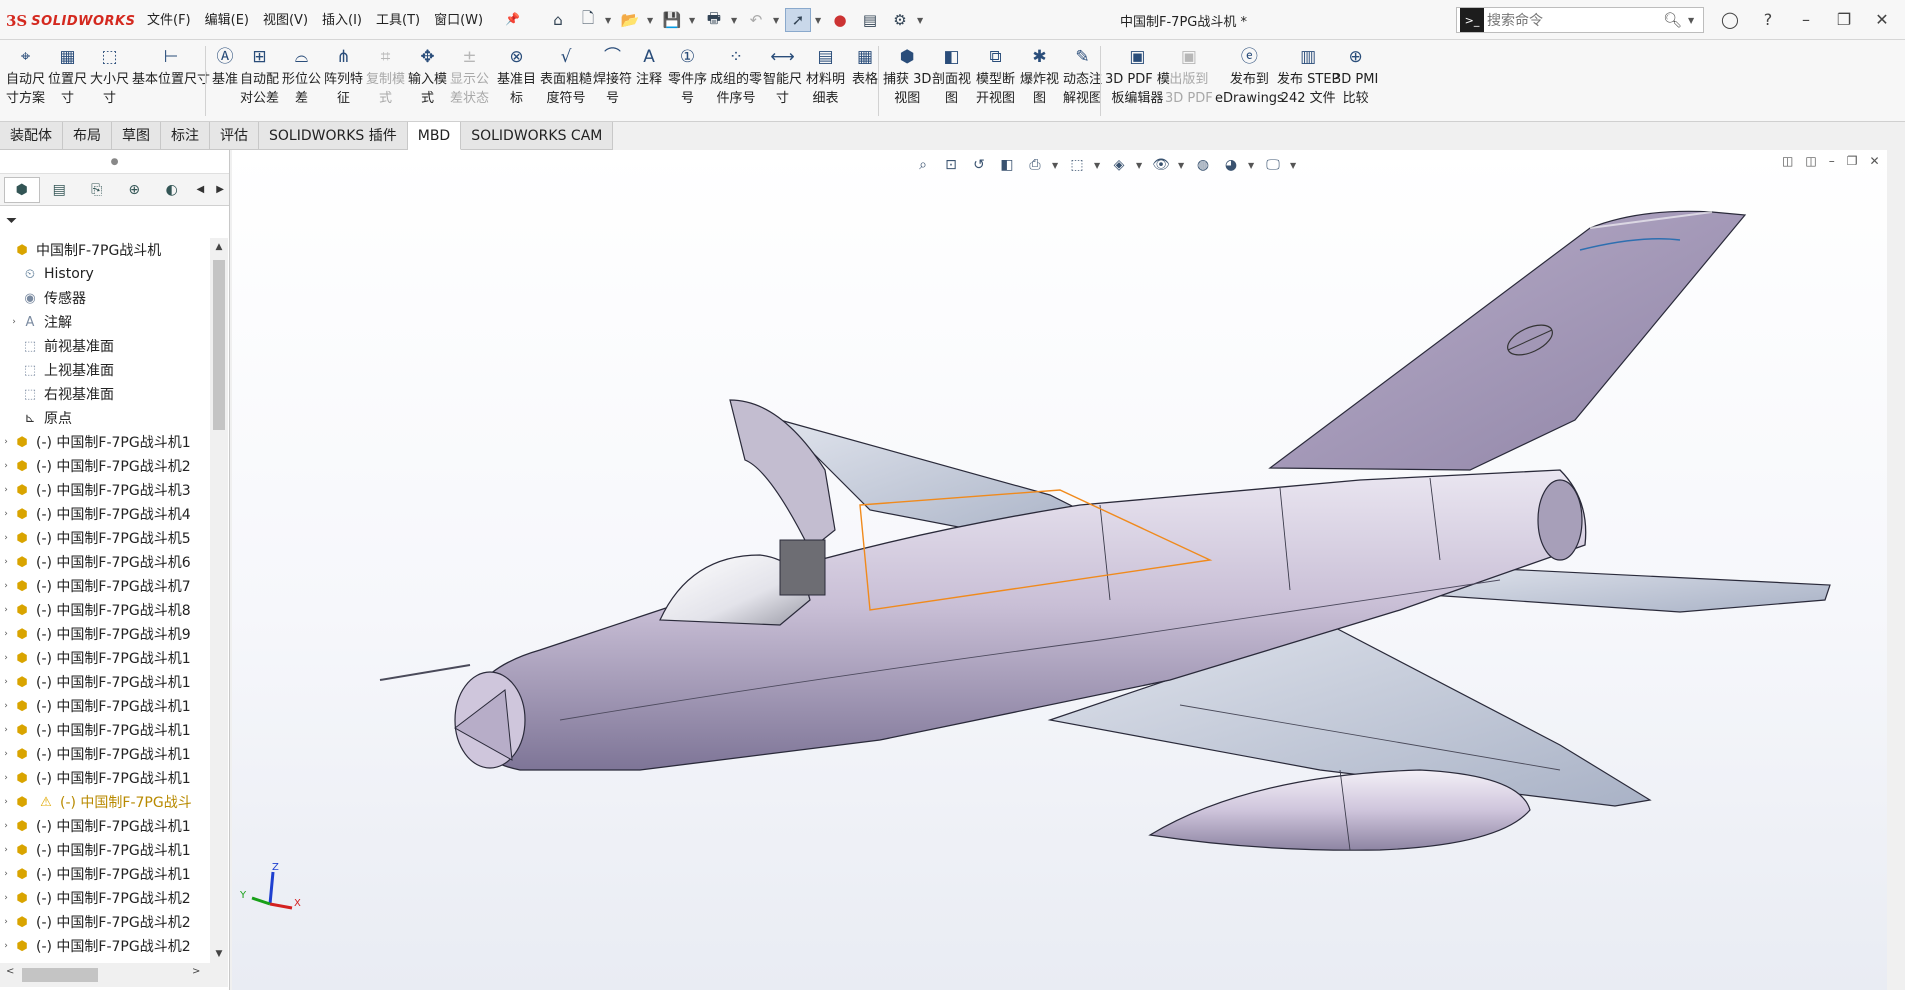 The height and width of the screenshot is (990, 1905). What do you see at coordinates (1730, 19) in the screenshot?
I see `user-account-icon: ◯` at bounding box center [1730, 19].